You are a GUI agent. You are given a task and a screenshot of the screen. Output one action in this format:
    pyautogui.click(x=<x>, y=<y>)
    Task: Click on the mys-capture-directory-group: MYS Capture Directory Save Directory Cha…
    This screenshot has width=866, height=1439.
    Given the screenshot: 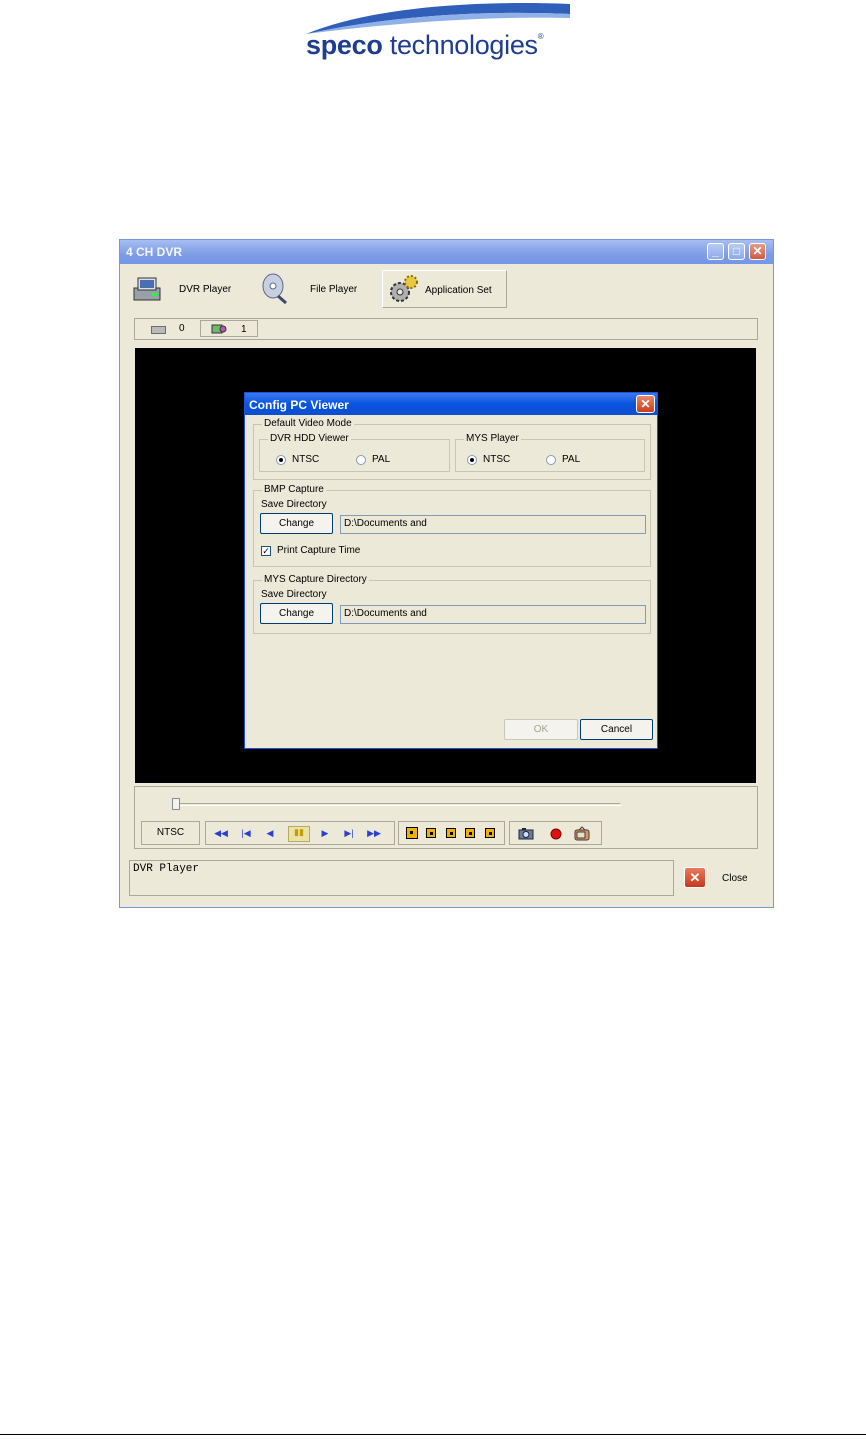 What is the action you would take?
    pyautogui.click(x=452, y=604)
    